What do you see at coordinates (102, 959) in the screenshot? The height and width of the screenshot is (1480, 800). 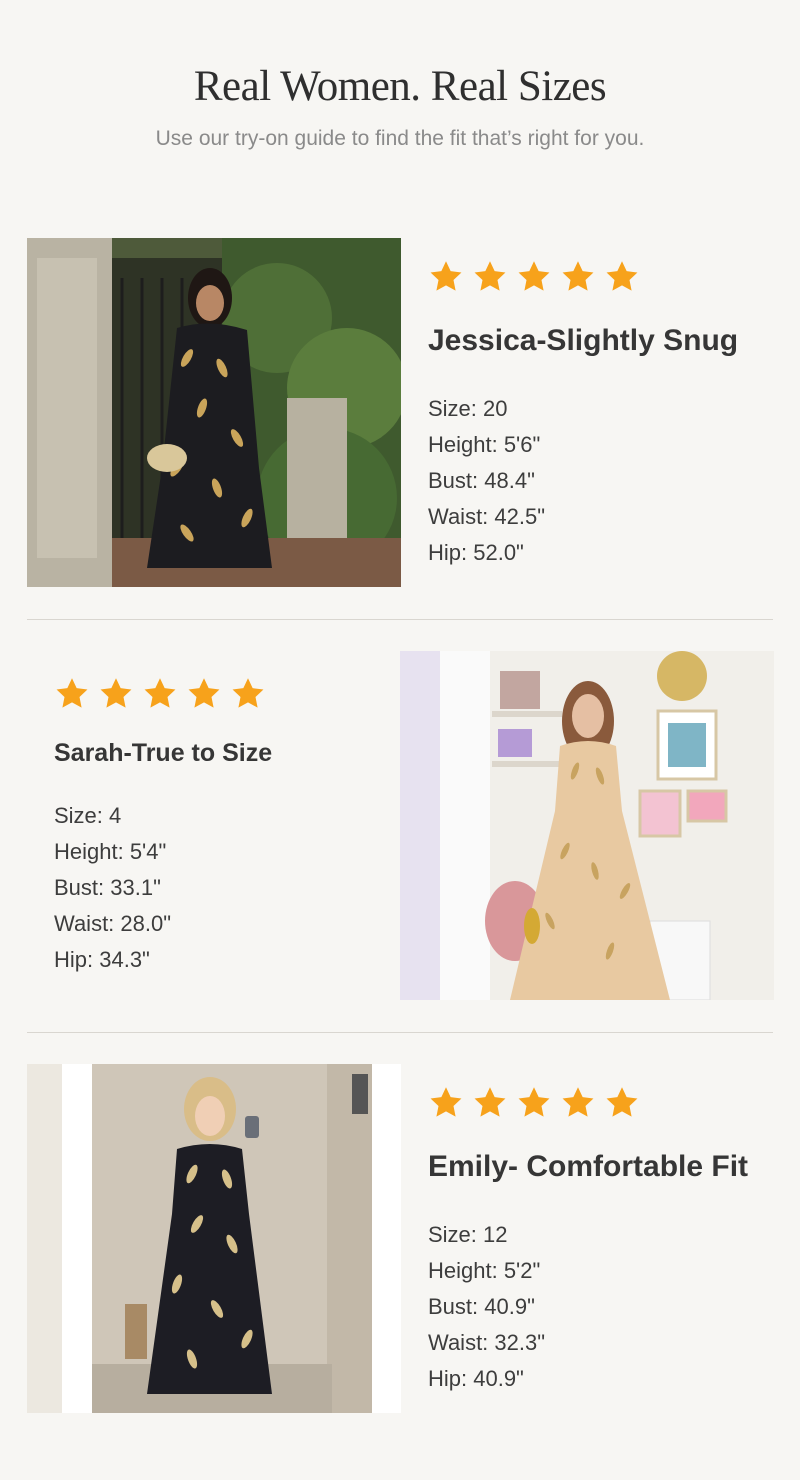 I see `spec-hip: Hip: 34.3"` at bounding box center [102, 959].